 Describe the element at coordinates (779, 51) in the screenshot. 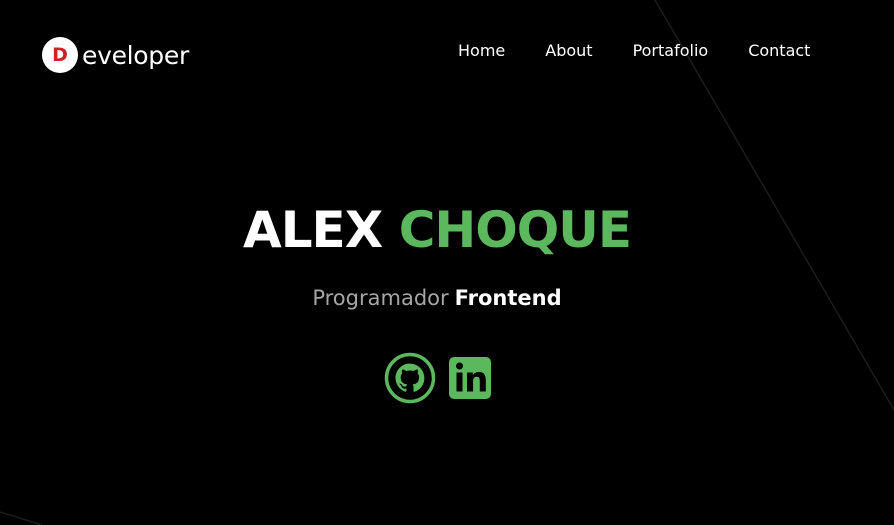

I see `nav-contact: Contact` at that location.